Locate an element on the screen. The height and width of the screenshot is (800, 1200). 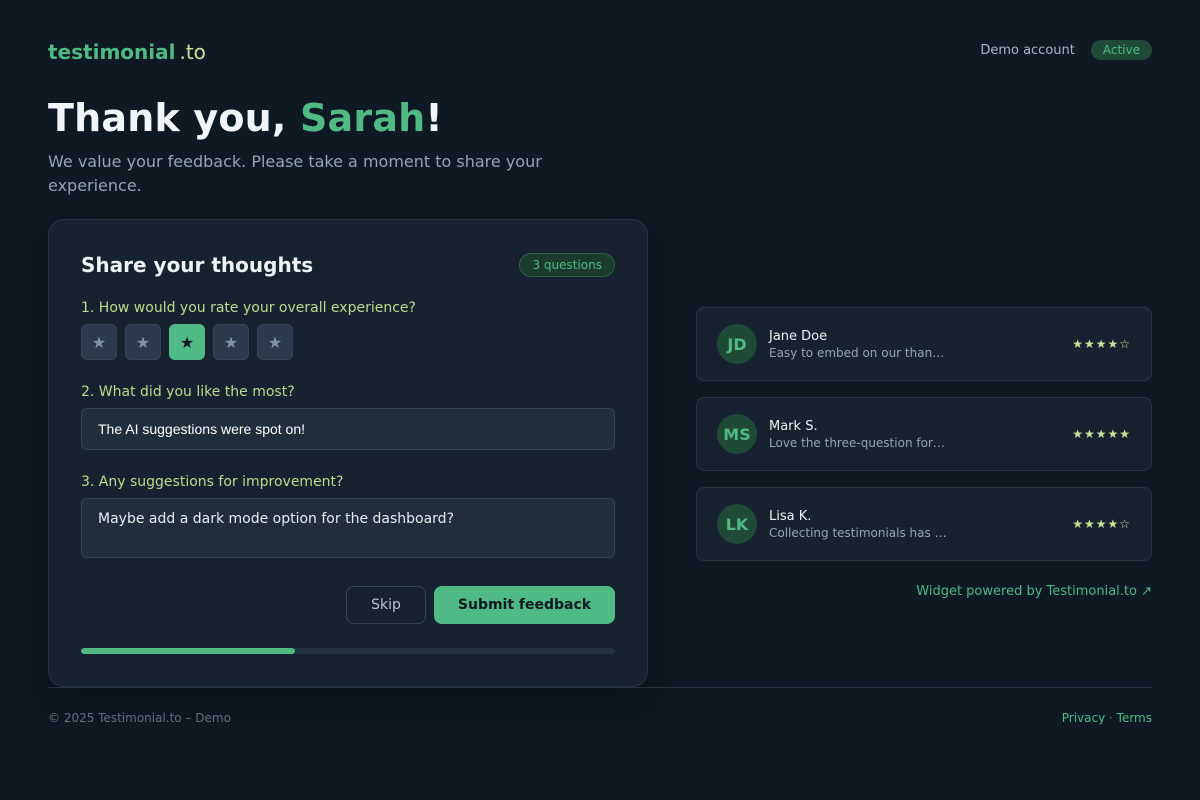
liked-most-input is located at coordinates (348, 429).